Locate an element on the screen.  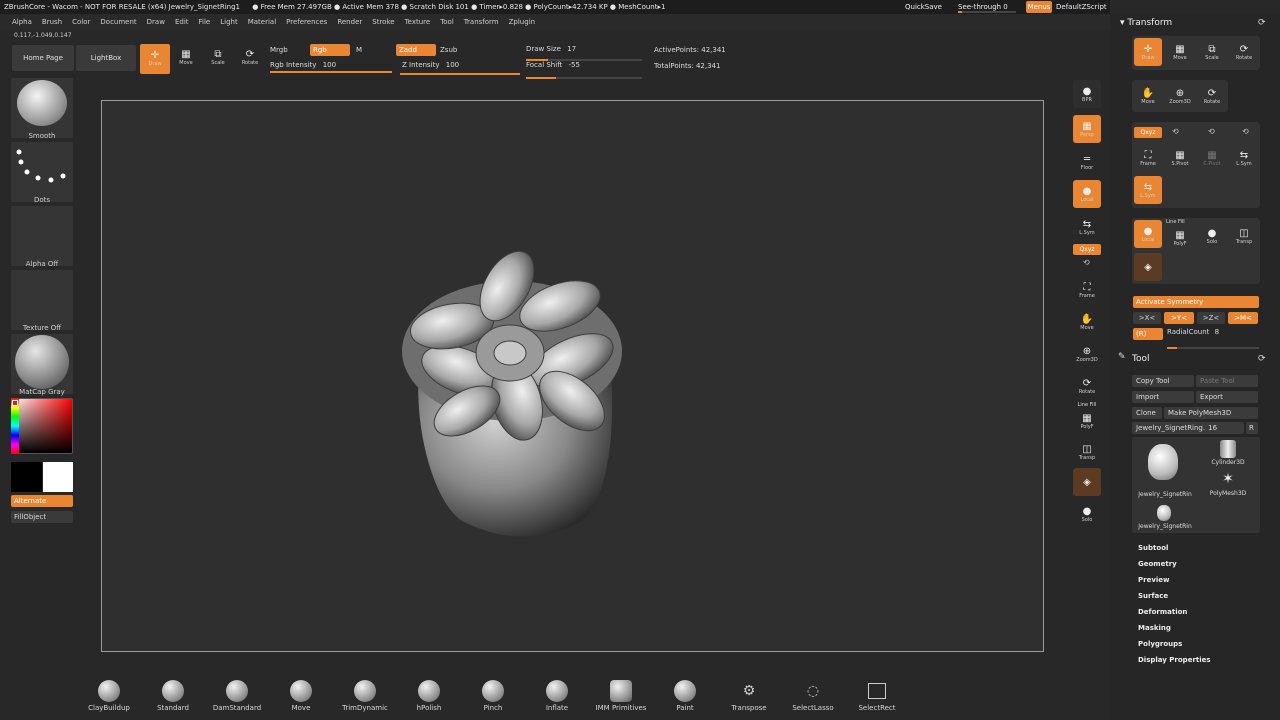
t-rotate-view-button: ⟳ Rotate is located at coordinates (1212, 96).